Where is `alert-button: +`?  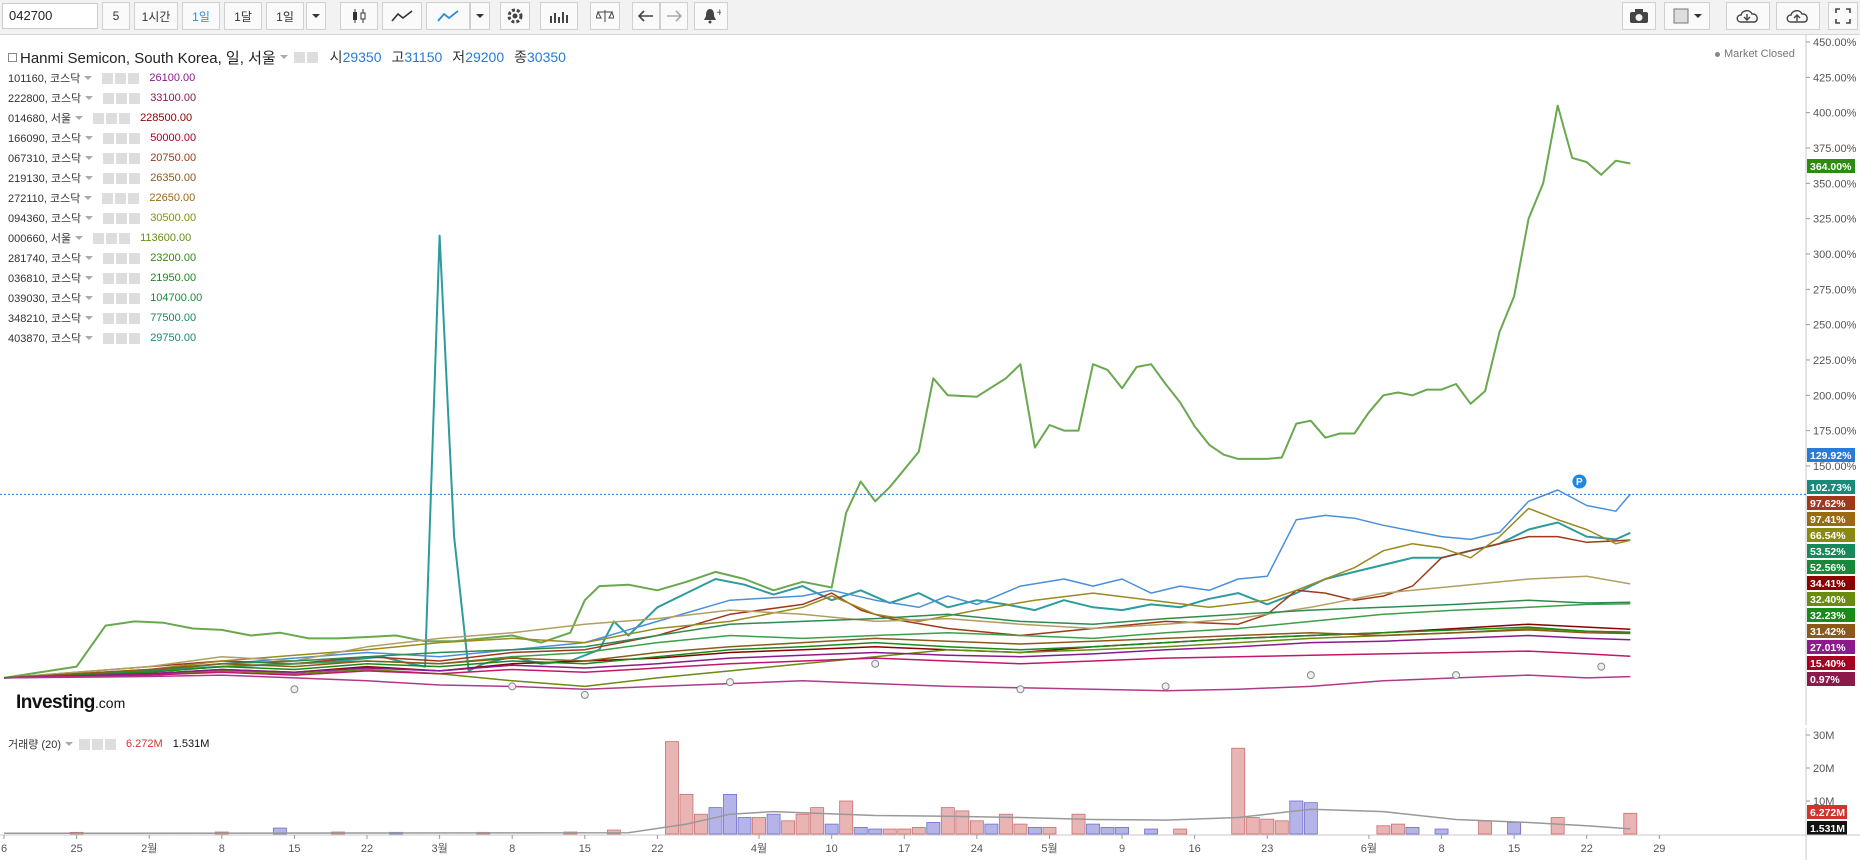 alert-button: + is located at coordinates (711, 16).